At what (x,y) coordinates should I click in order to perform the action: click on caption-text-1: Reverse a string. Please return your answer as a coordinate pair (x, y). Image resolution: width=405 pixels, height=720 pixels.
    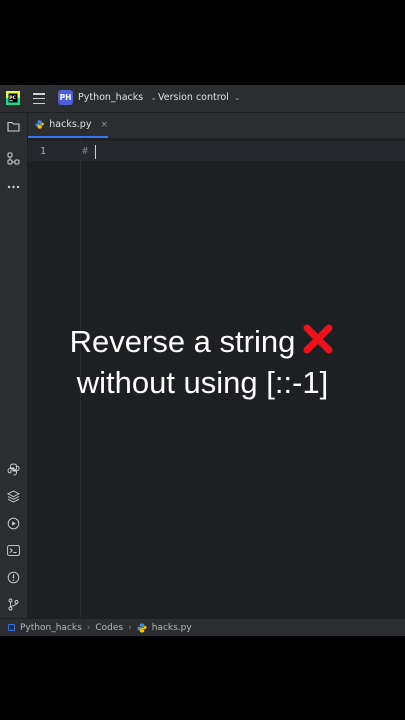
    Looking at the image, I should click on (182, 341).